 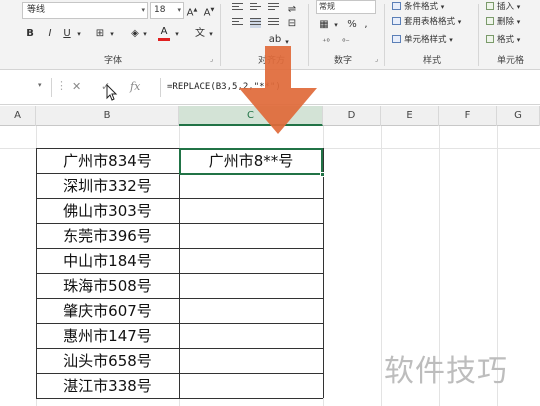 I want to click on cell-b9: 肇庆市607号, so click(x=107, y=311).